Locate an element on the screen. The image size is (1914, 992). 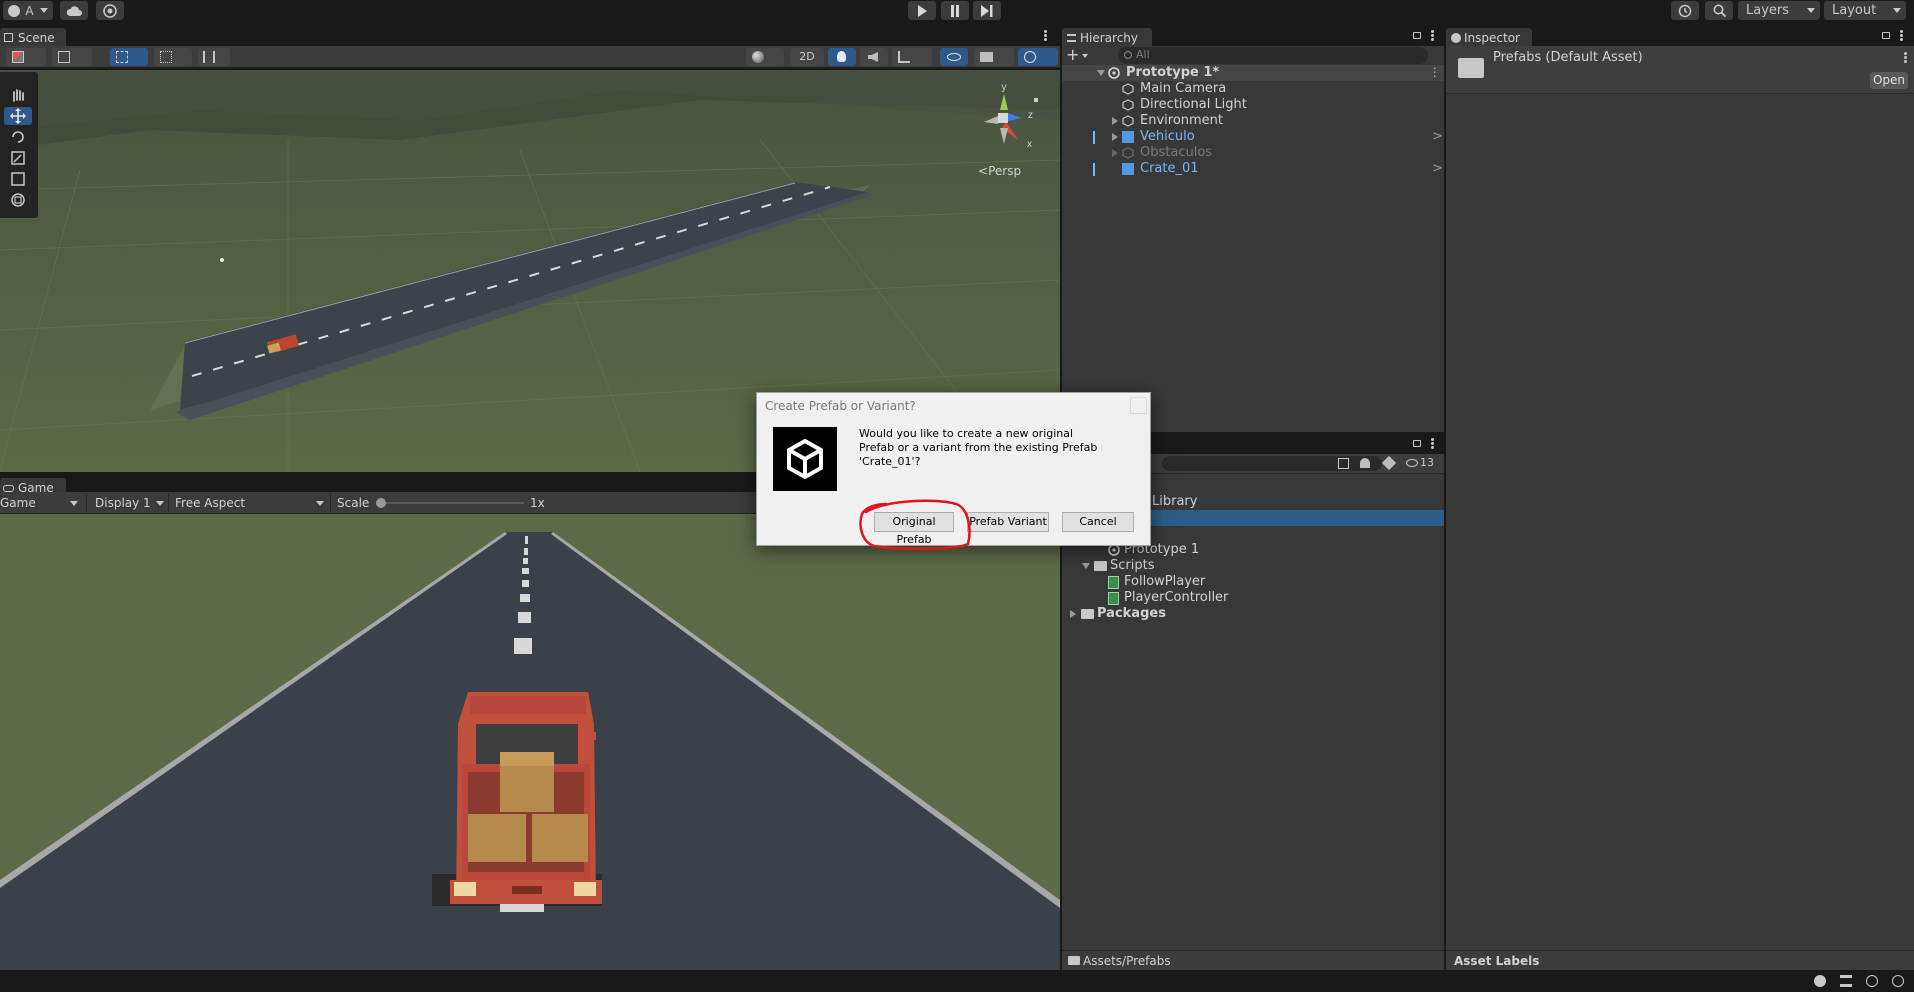
layout-label: Layout is located at coordinates (1854, 10).